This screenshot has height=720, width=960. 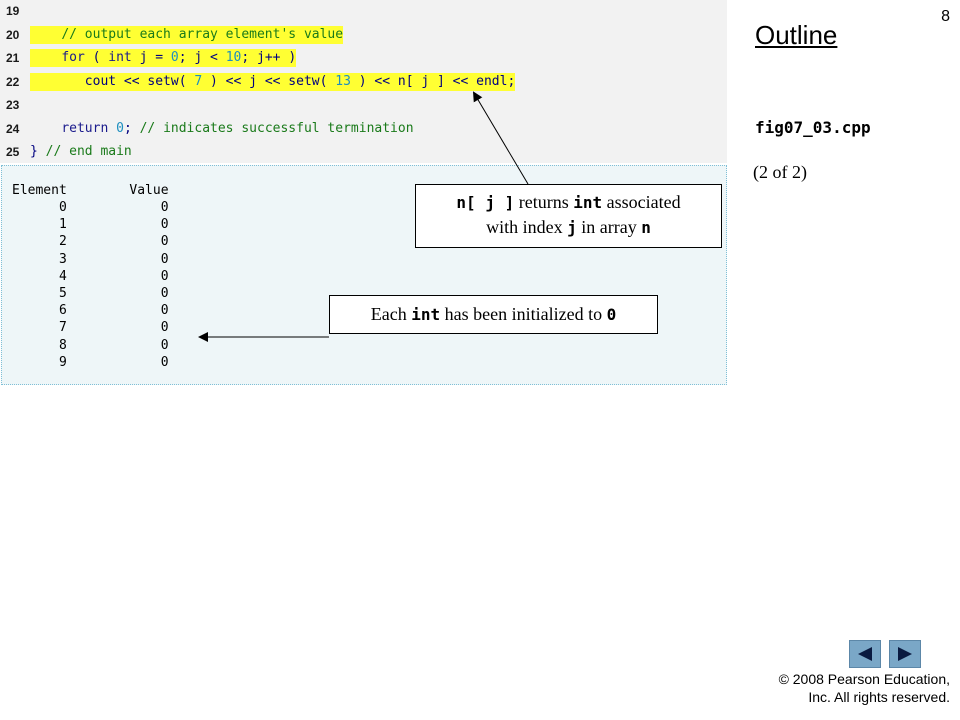 I want to click on code-text: for ( int j = 0; j < 10; j++ ), so click(x=163, y=58).